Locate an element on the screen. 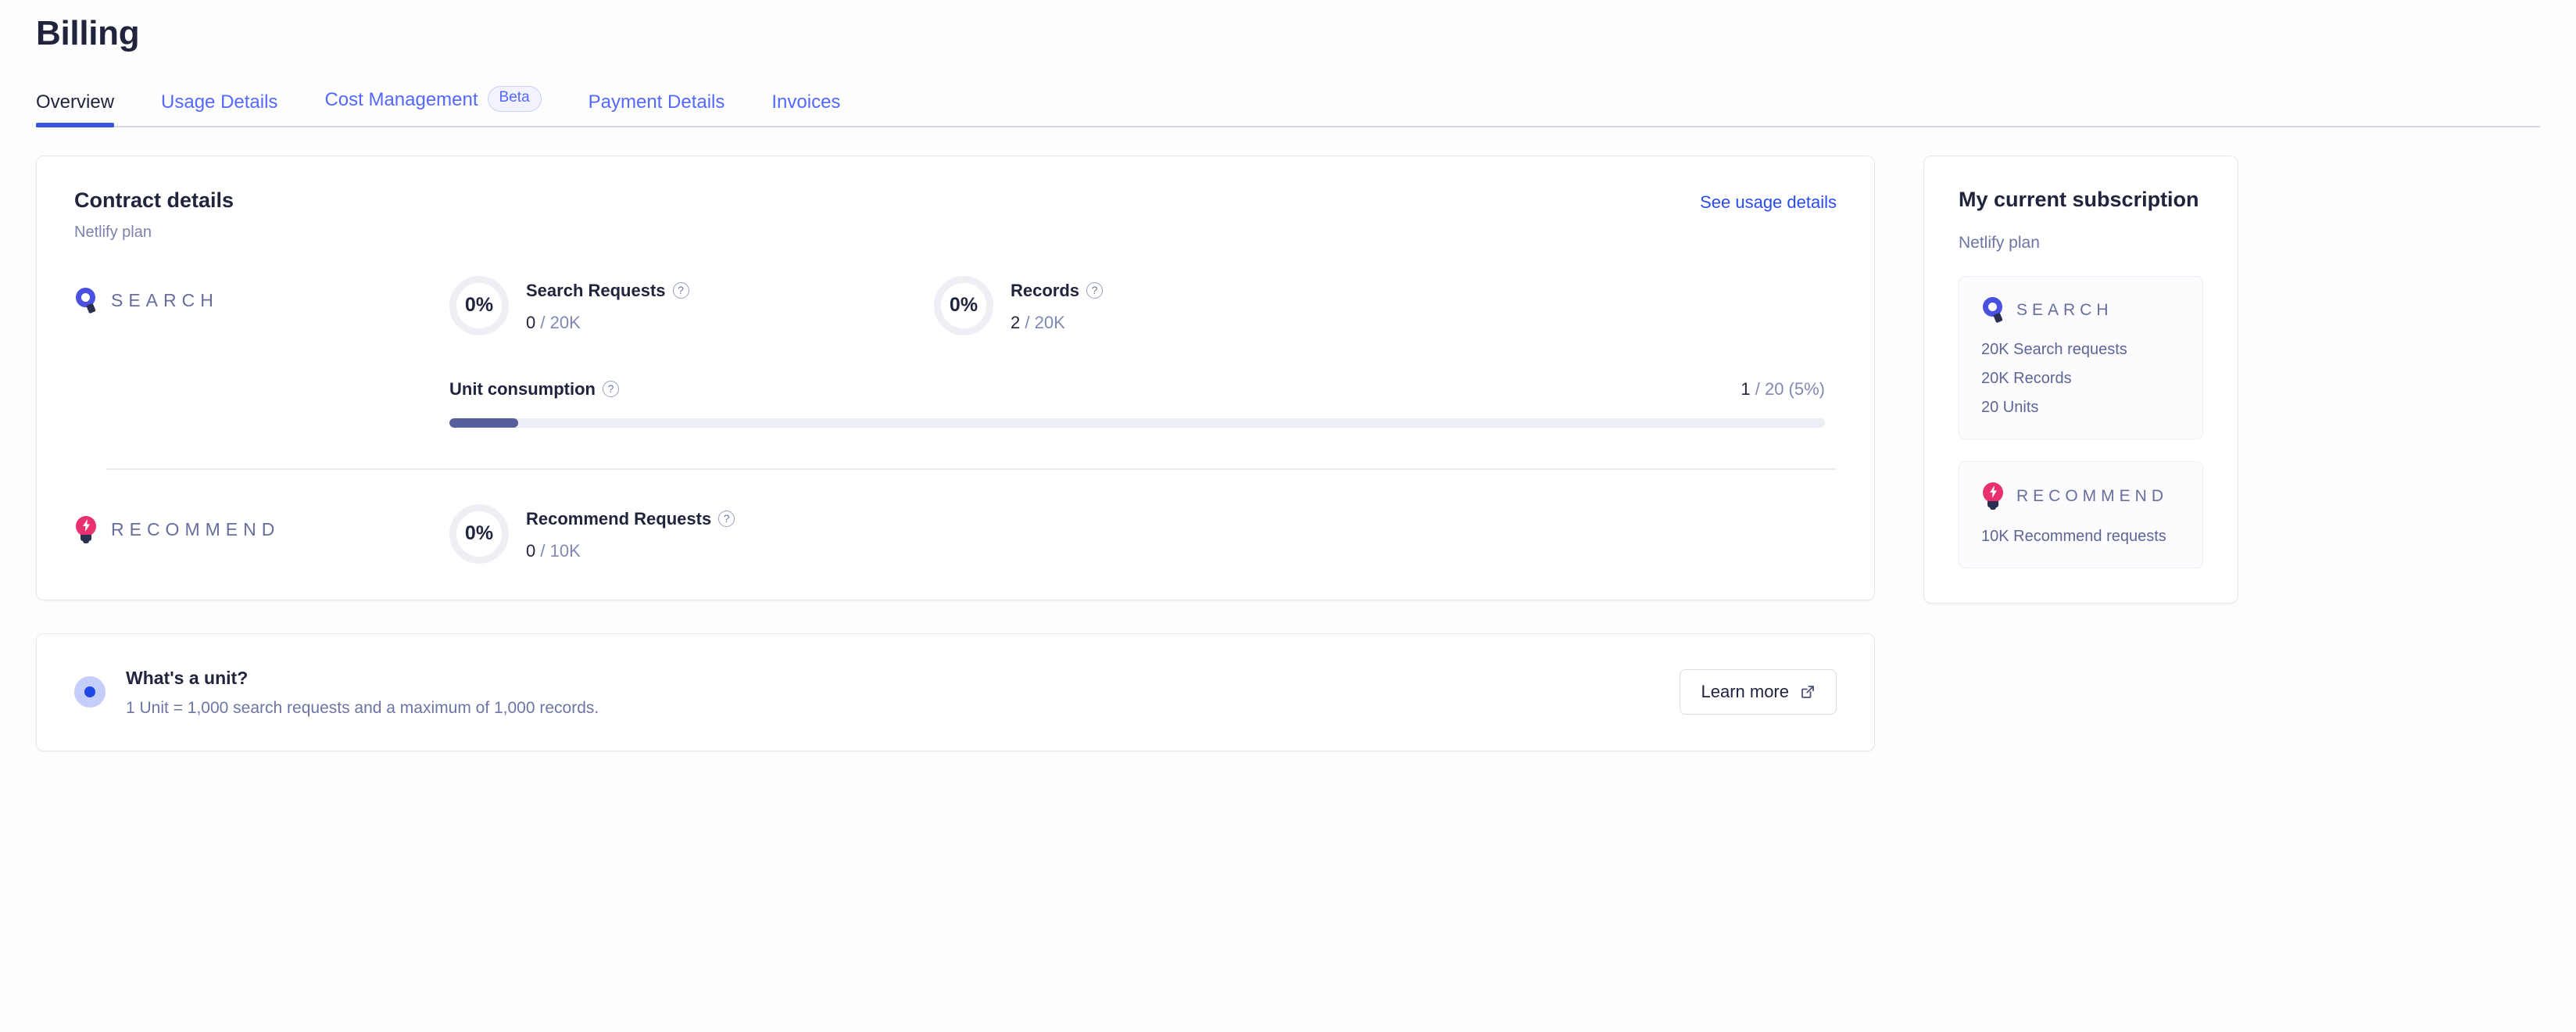 Image resolution: width=2576 pixels, height=1032 pixels. tab-cost-management-label: Cost Management is located at coordinates (401, 100).